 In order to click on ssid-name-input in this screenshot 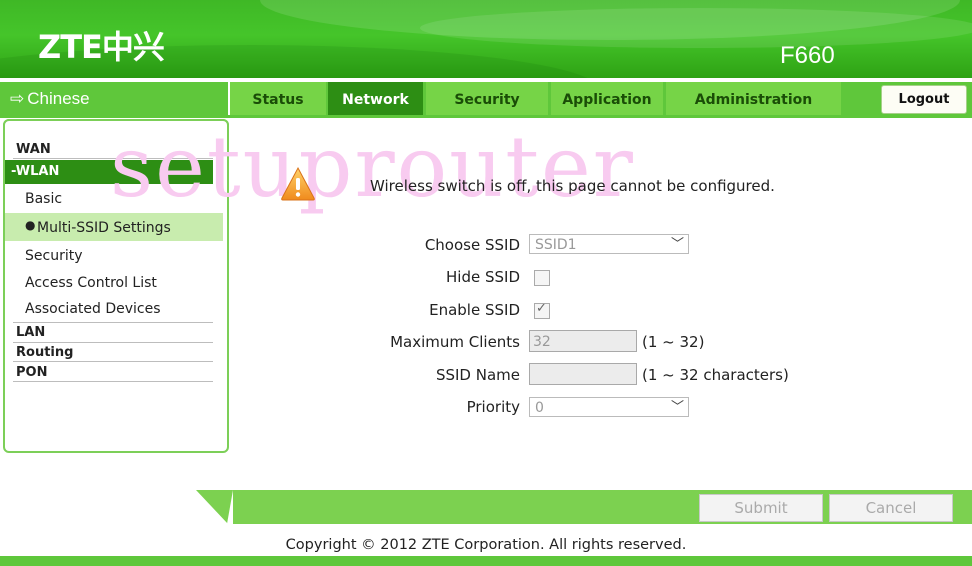, I will do `click(583, 374)`.